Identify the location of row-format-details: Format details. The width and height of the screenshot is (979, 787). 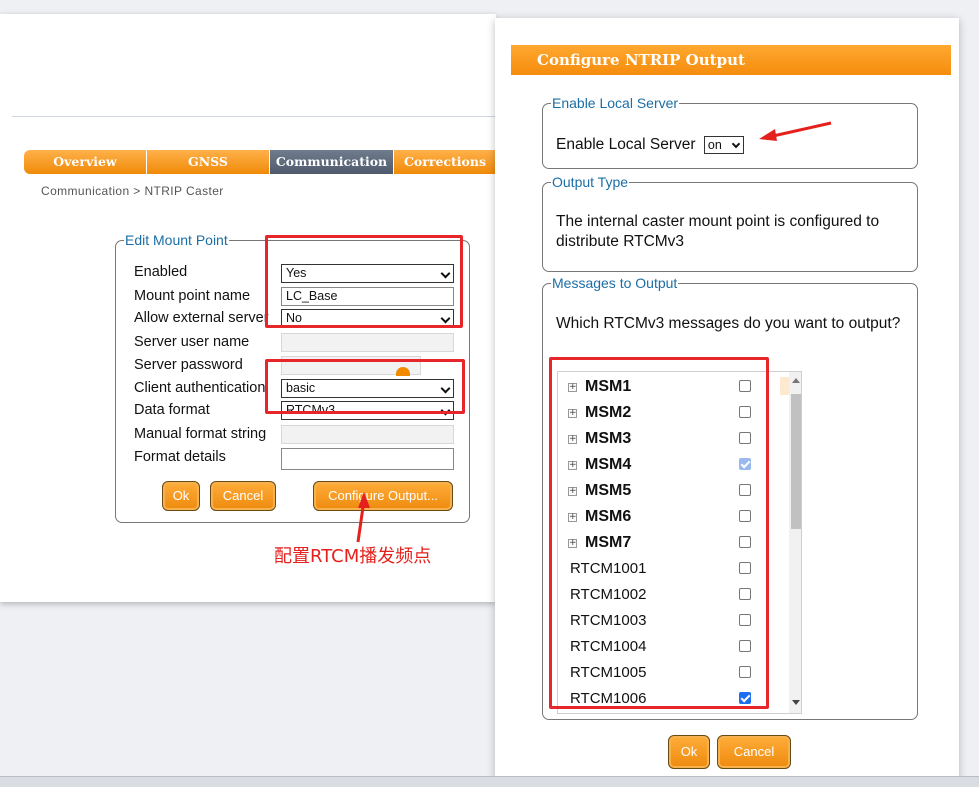
(208, 457).